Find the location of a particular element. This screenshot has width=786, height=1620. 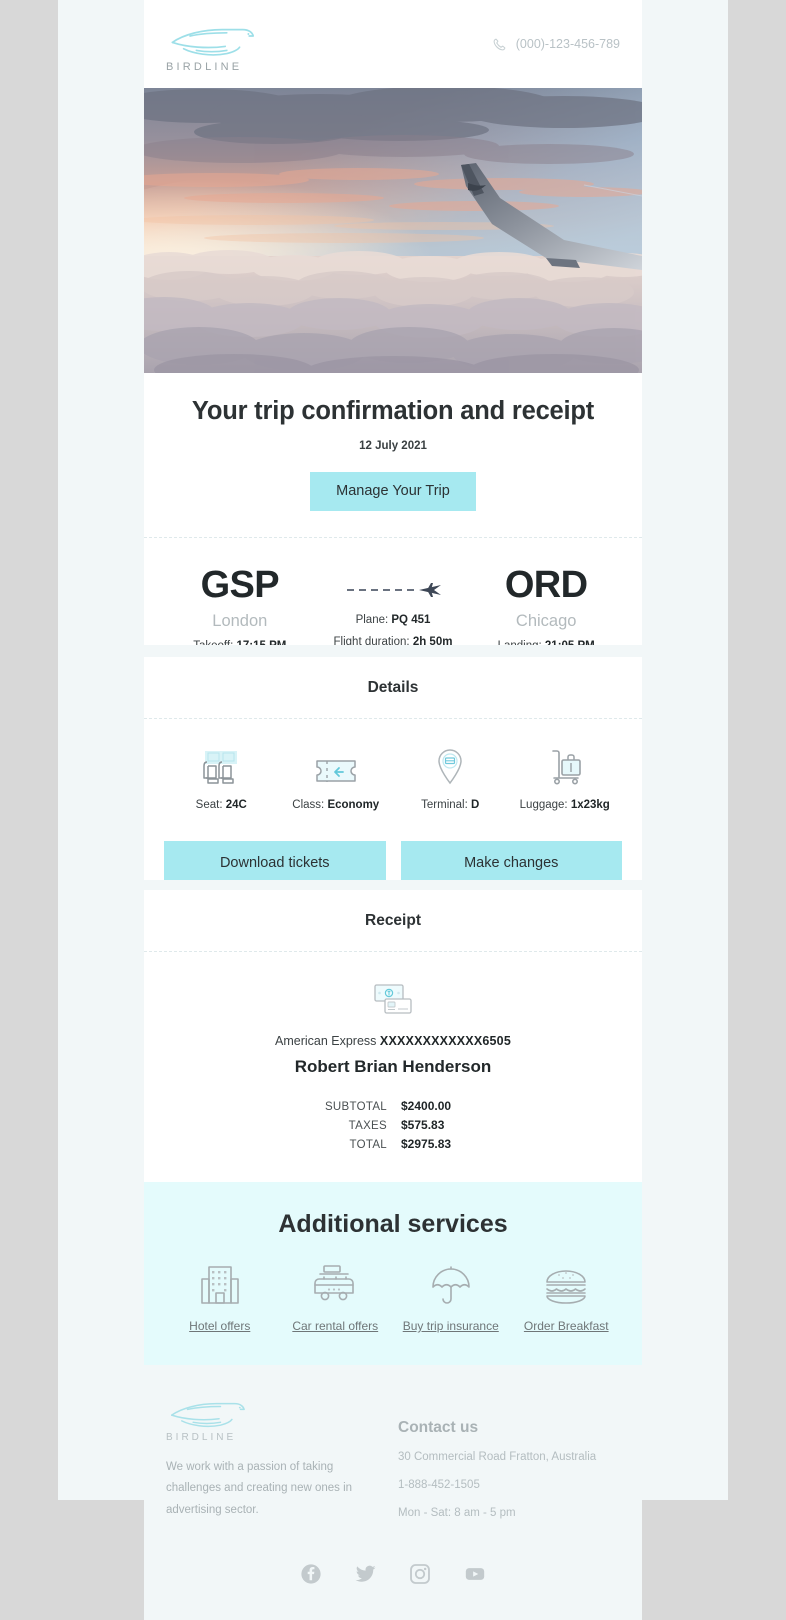

service-hotel: Hotel offers is located at coordinates (220, 1298).